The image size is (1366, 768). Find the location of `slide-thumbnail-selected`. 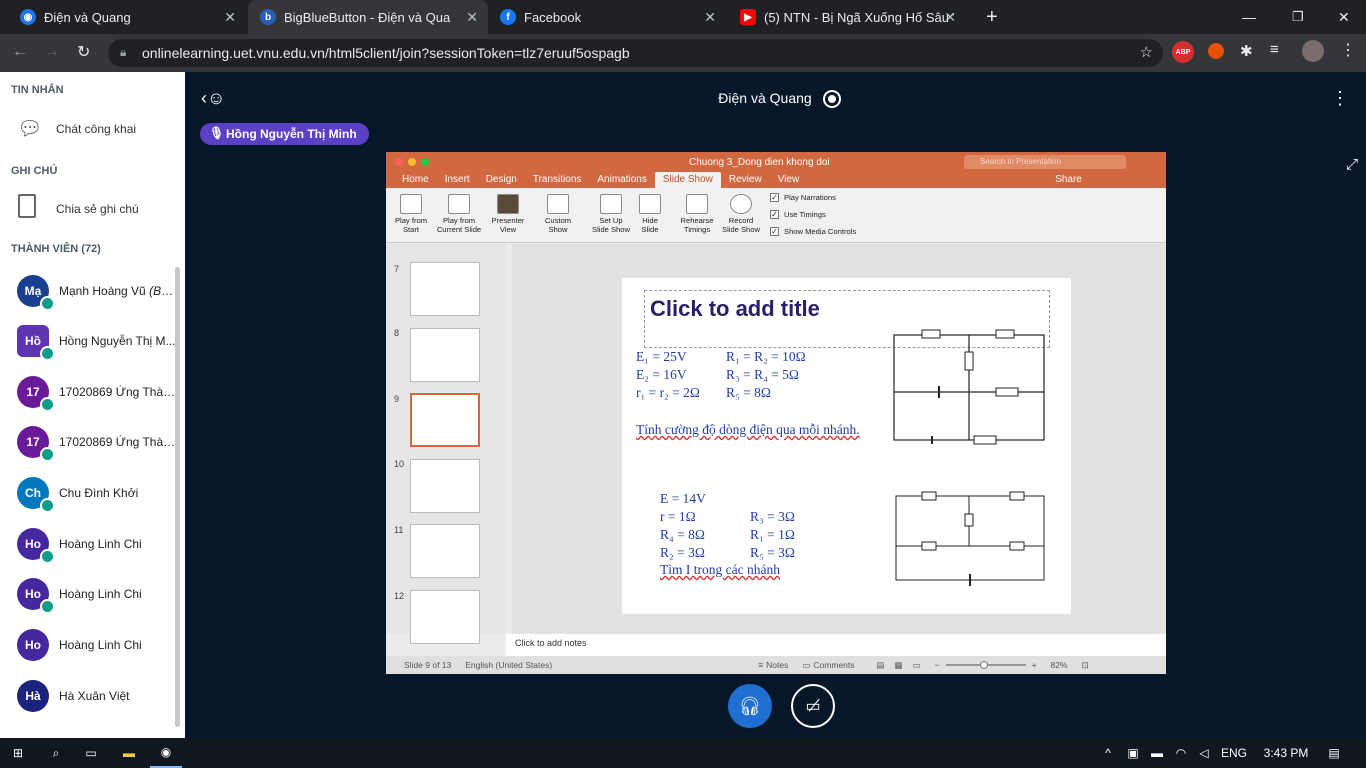

slide-thumbnail-selected is located at coordinates (445, 420).